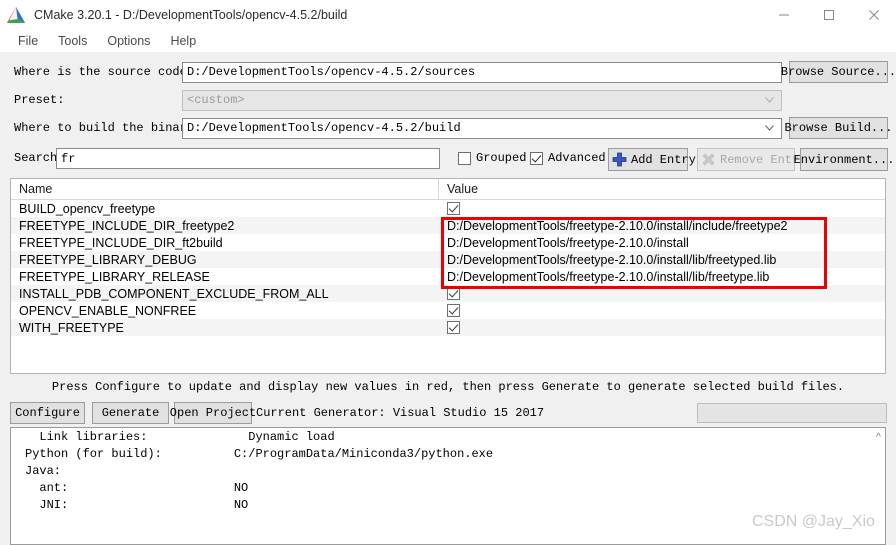  I want to click on maximize-icon, so click(828, 15).